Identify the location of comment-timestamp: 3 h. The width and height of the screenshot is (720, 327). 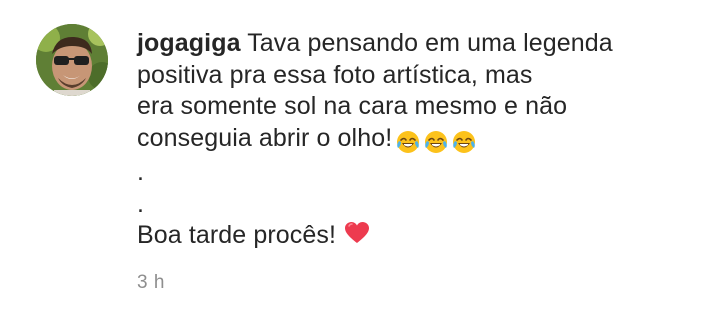
(151, 282).